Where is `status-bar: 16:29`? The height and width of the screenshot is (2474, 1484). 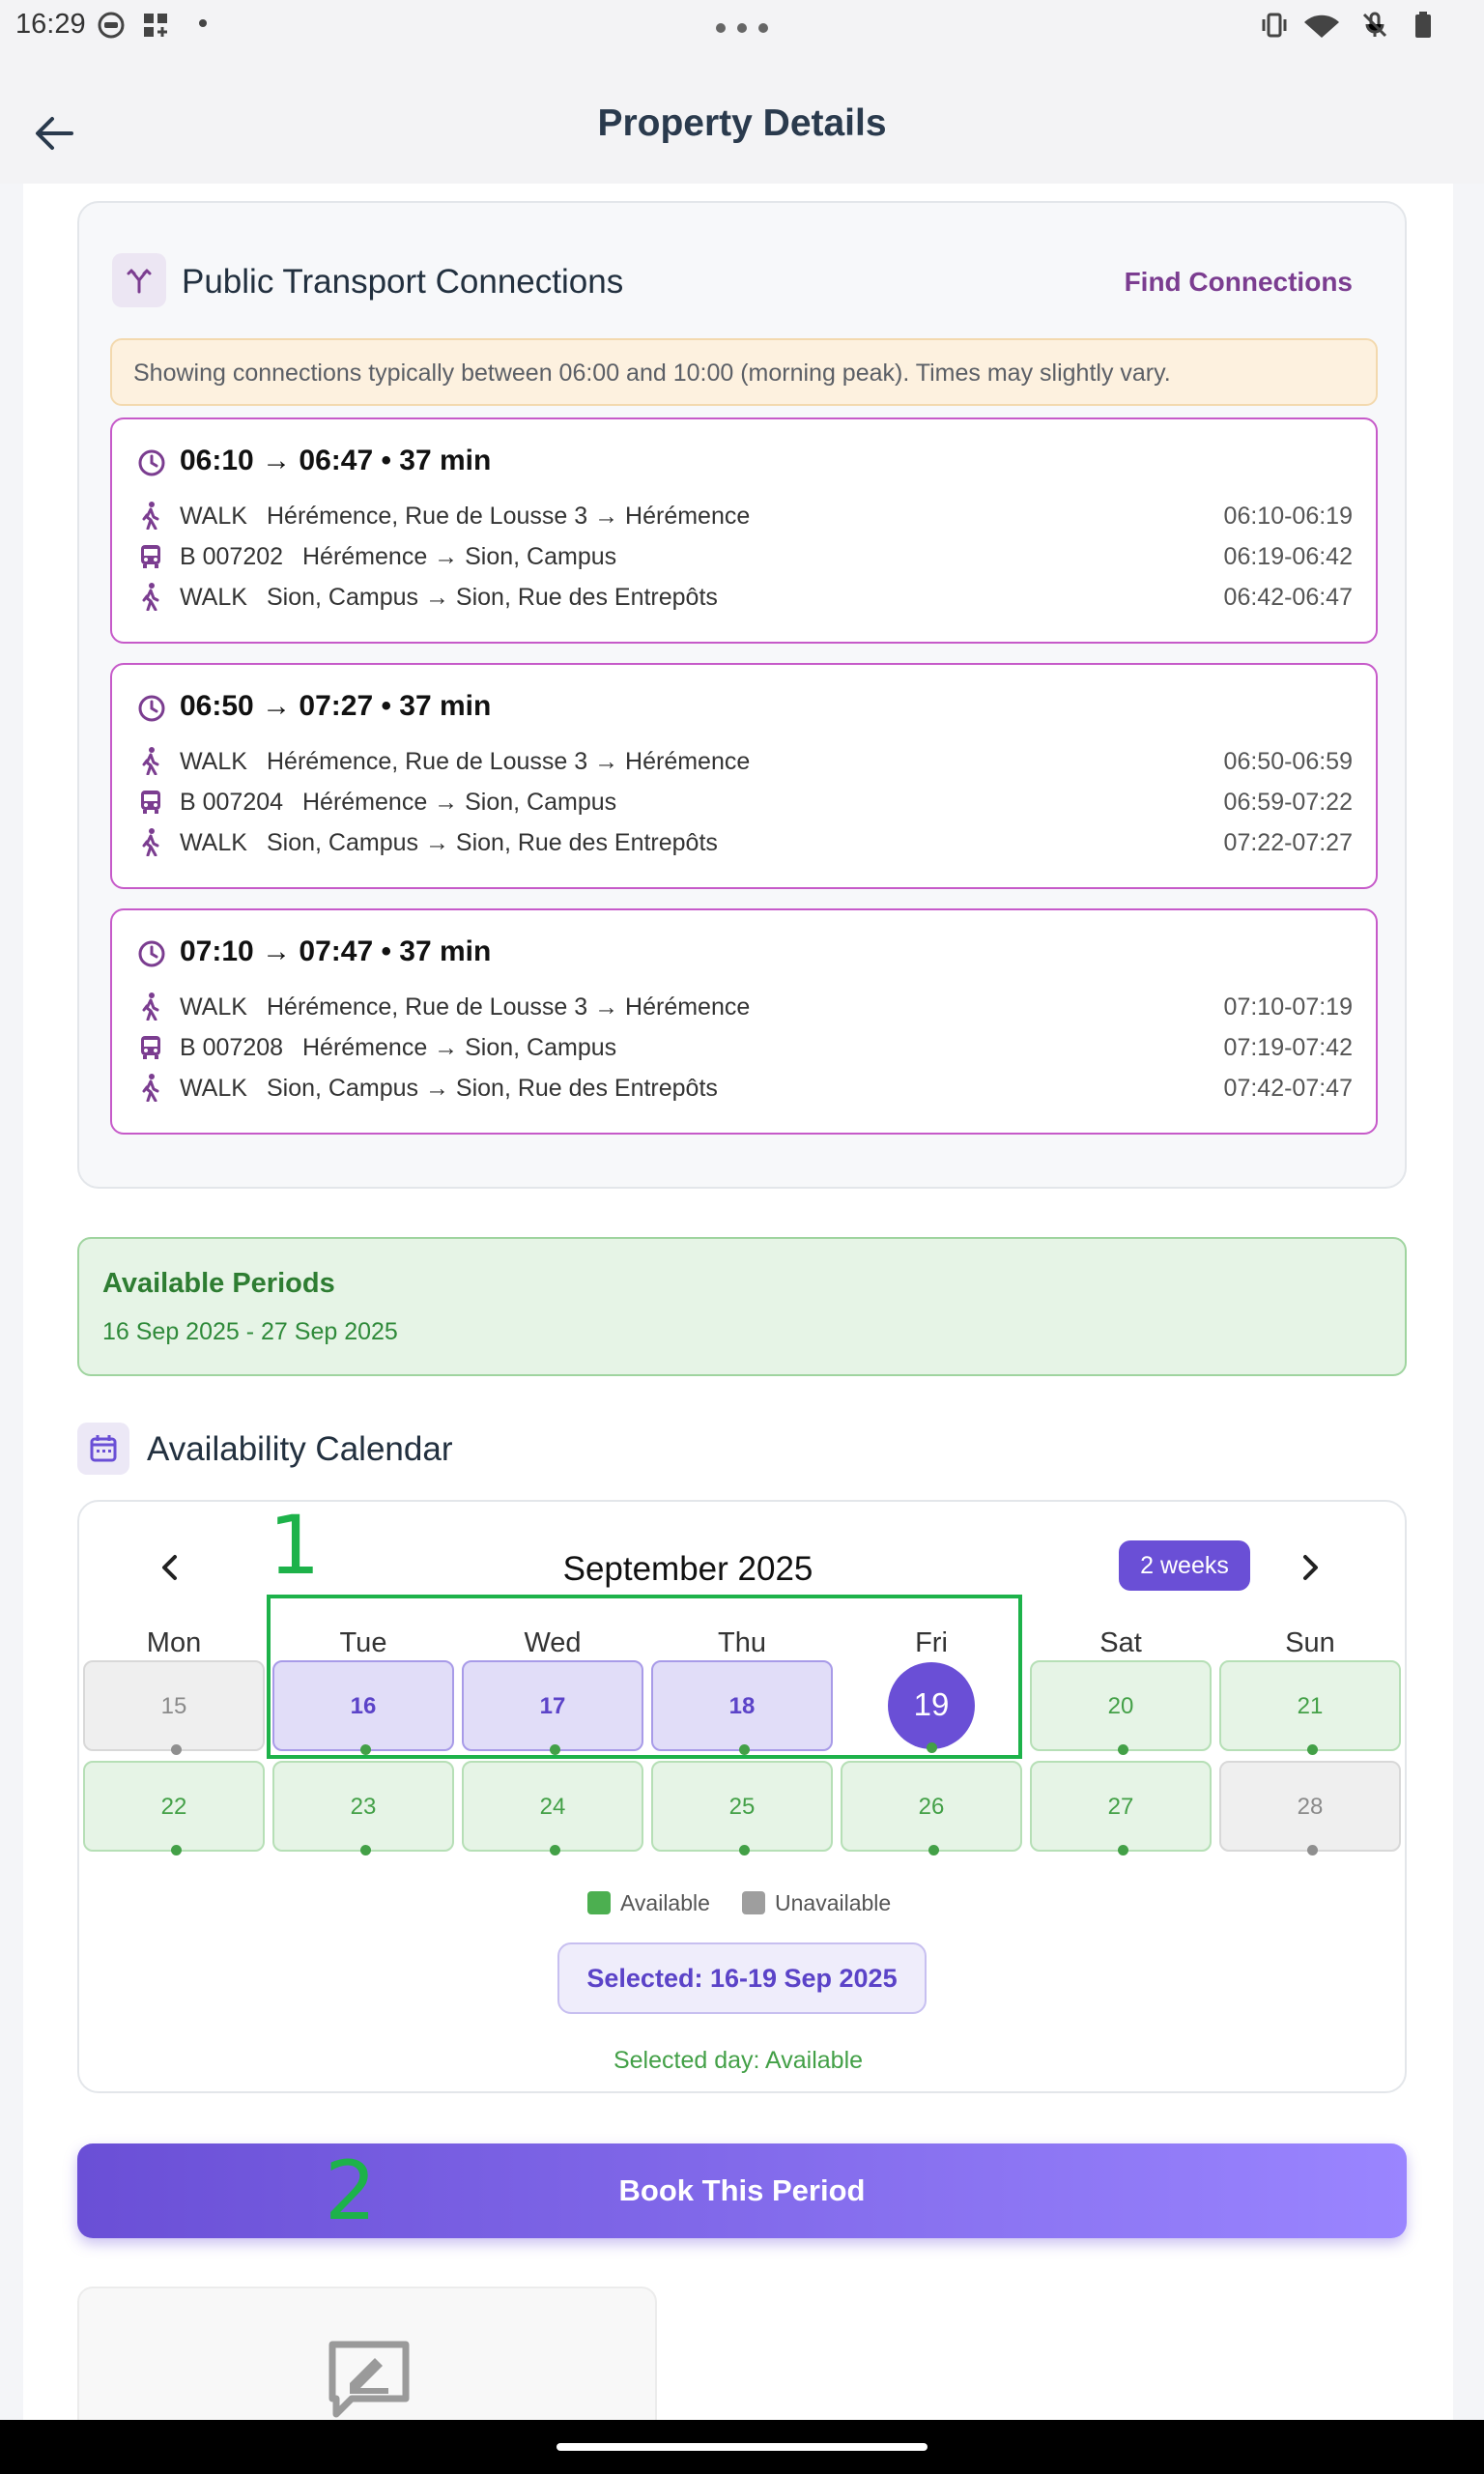
status-bar: 16:29 is located at coordinates (742, 28).